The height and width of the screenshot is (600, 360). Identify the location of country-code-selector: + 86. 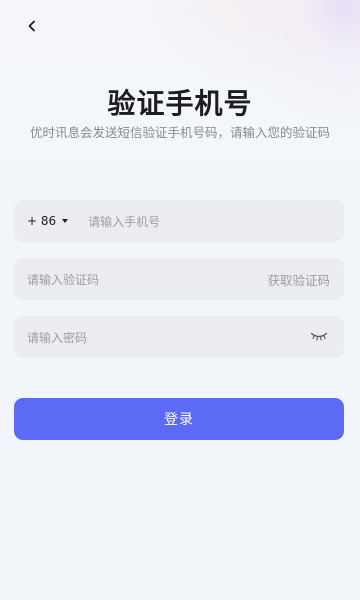
(48, 221).